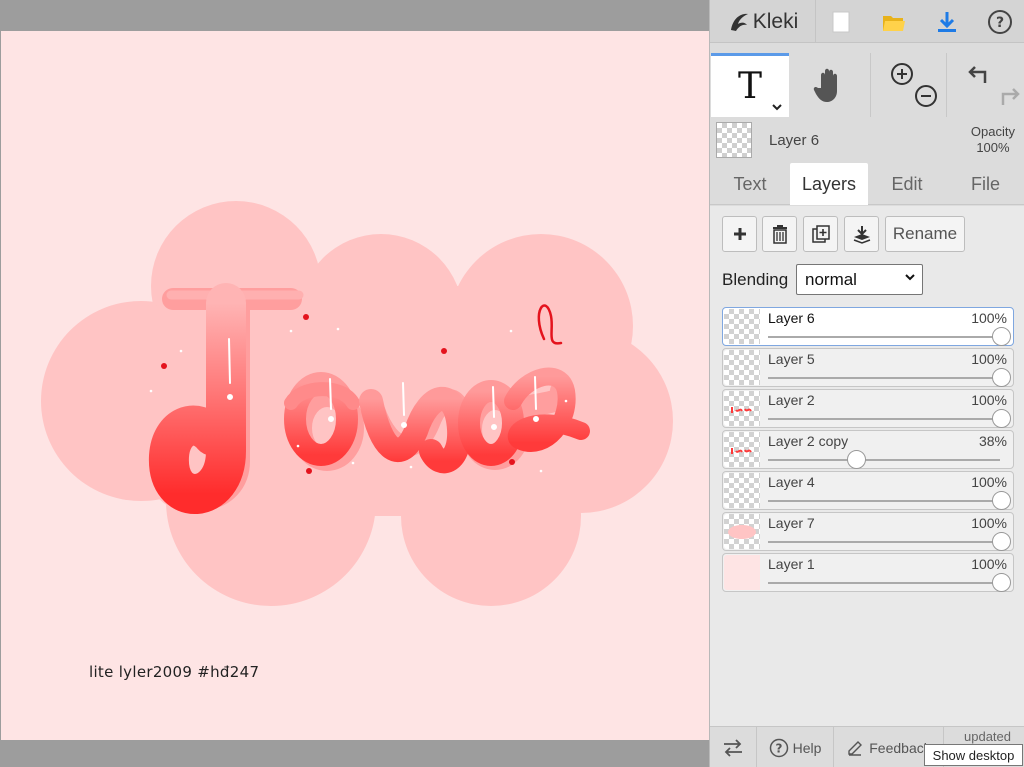 The image size is (1024, 767). What do you see at coordinates (993, 140) in the screenshot?
I see `opacity-readout: Opacity 100%` at bounding box center [993, 140].